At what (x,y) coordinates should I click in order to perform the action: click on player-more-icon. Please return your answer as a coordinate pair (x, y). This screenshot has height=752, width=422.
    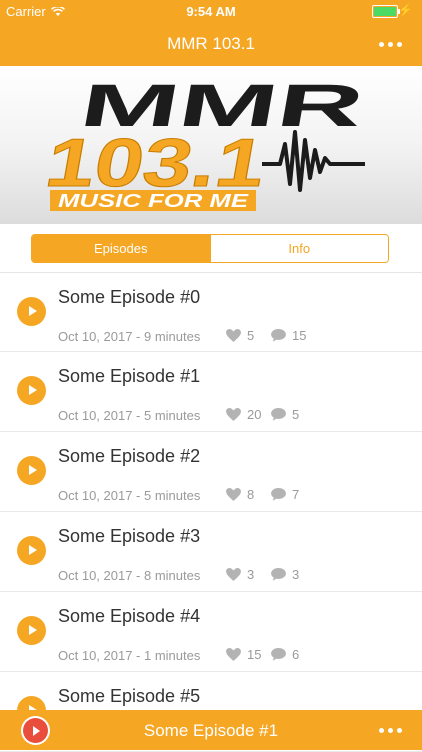
    Looking at the image, I should click on (390, 730).